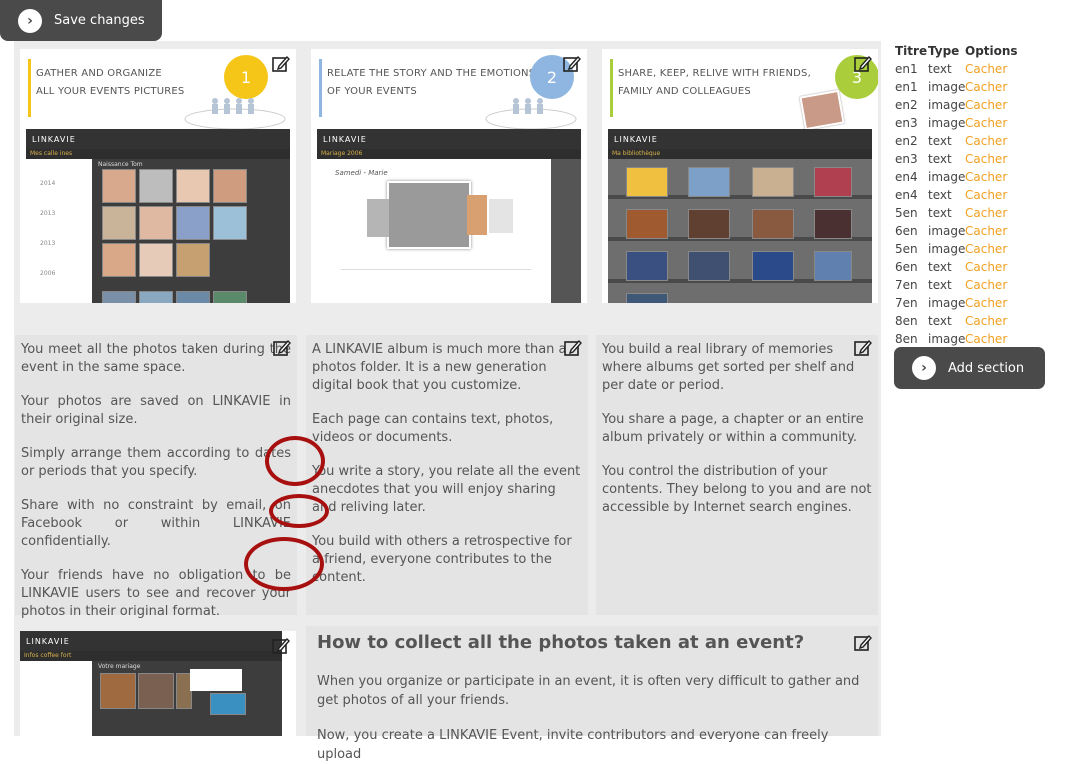  Describe the element at coordinates (740, 216) in the screenshot. I see `app-screenshot-3: LINKAVIE Ma bibliothèque` at that location.